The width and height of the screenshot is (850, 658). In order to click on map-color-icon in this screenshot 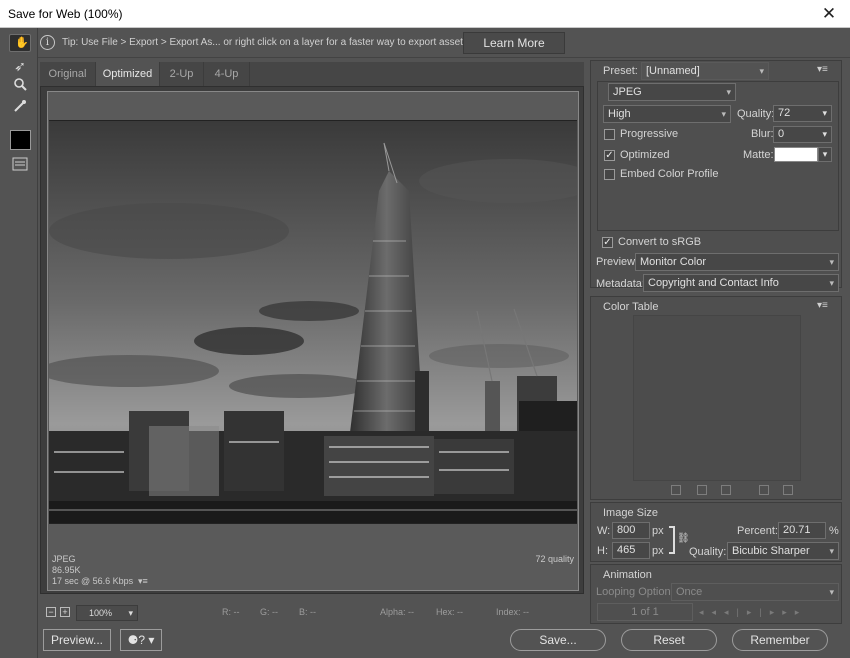, I will do `click(676, 490)`.